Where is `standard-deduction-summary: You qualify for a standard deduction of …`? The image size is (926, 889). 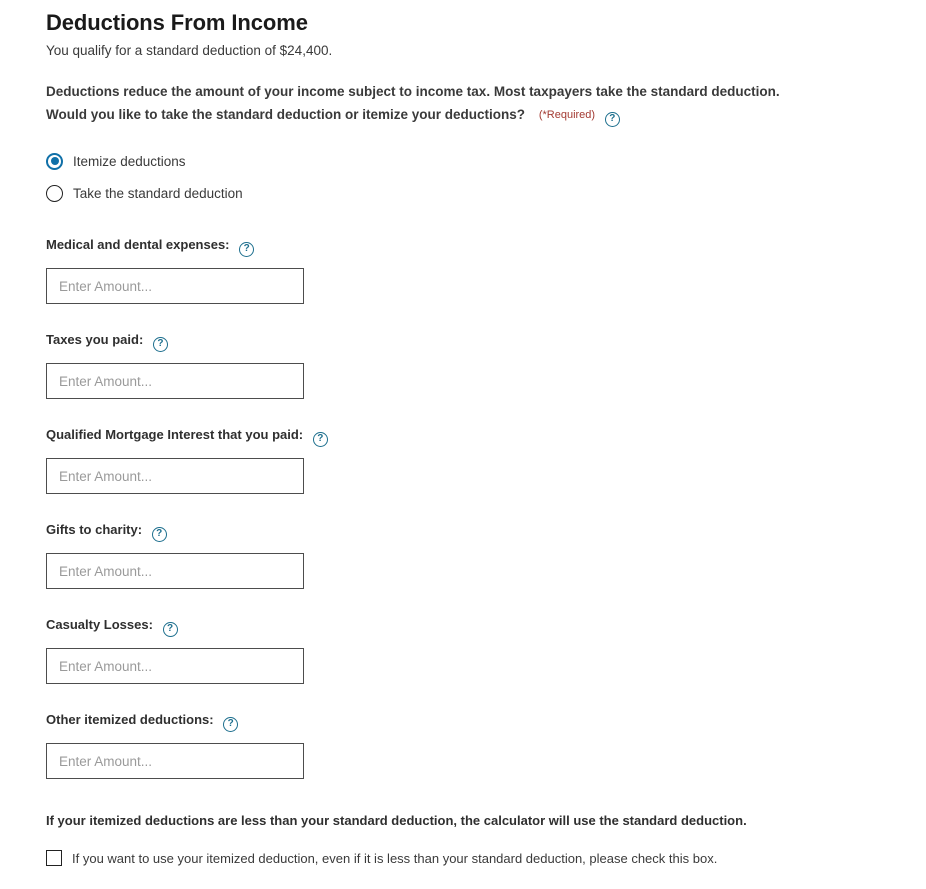 standard-deduction-summary: You qualify for a standard deduction of … is located at coordinates (189, 50).